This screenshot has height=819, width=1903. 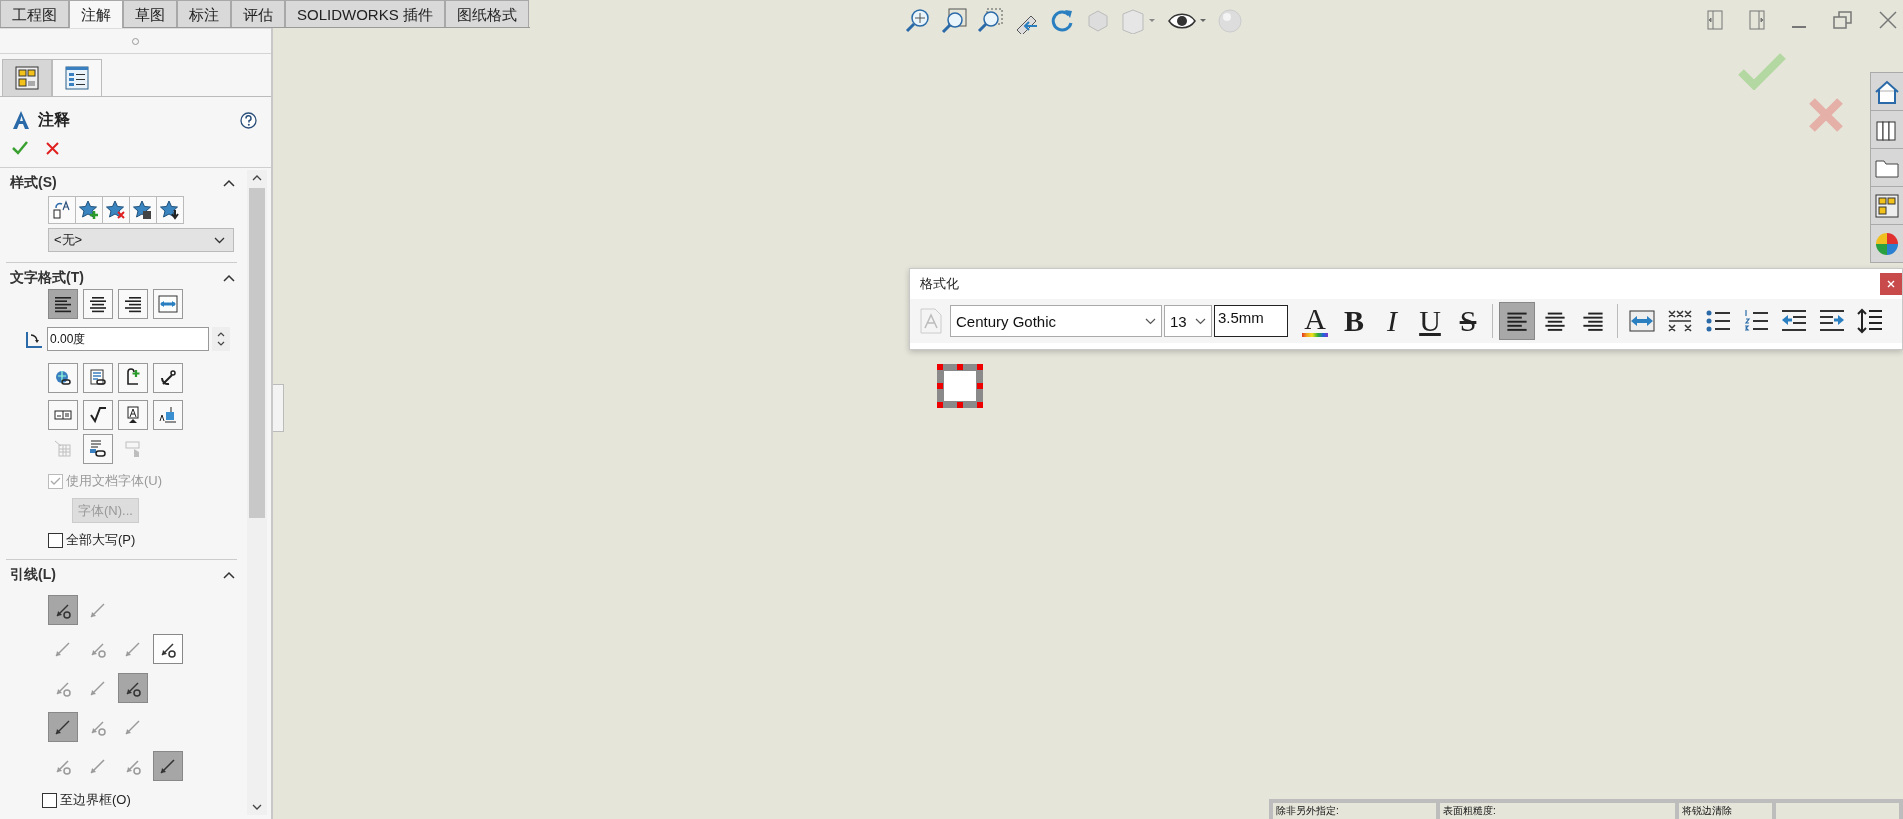 I want to click on ribbon-tab: 注解, so click(x=96, y=14).